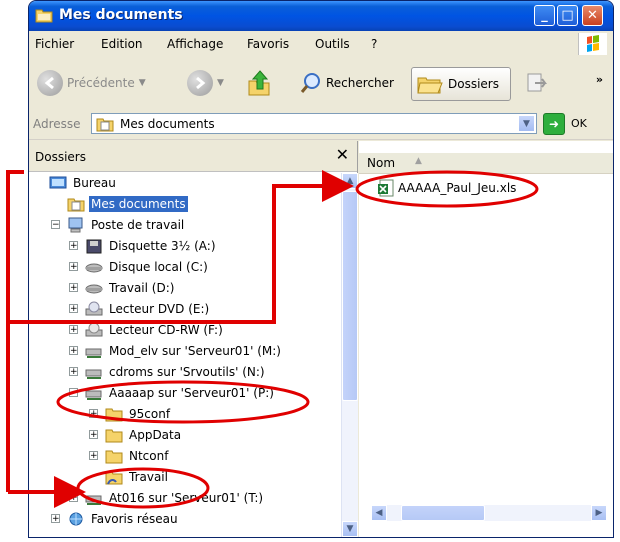 Image resolution: width=620 pixels, height=542 pixels. Describe the element at coordinates (94, 268) in the screenshot. I see `hard-disk-icon` at that location.